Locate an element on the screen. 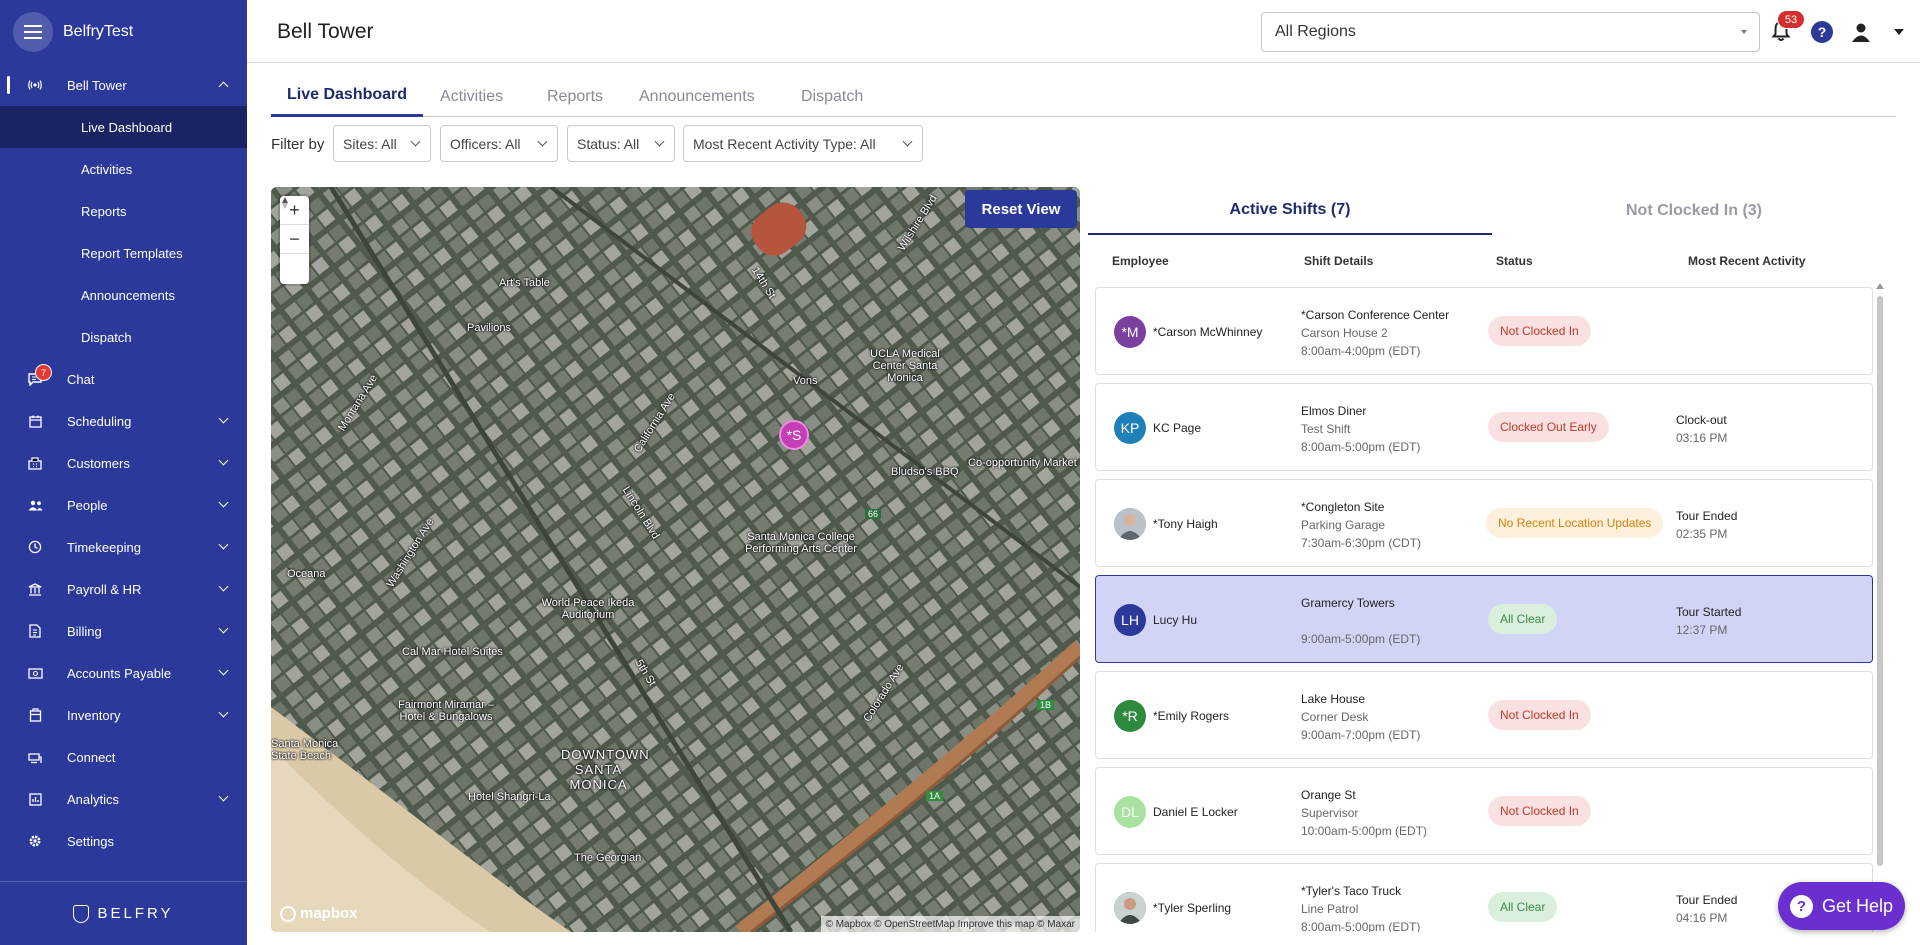  recent-activity: Tour Ended 04:16 PM is located at coordinates (1706, 909).